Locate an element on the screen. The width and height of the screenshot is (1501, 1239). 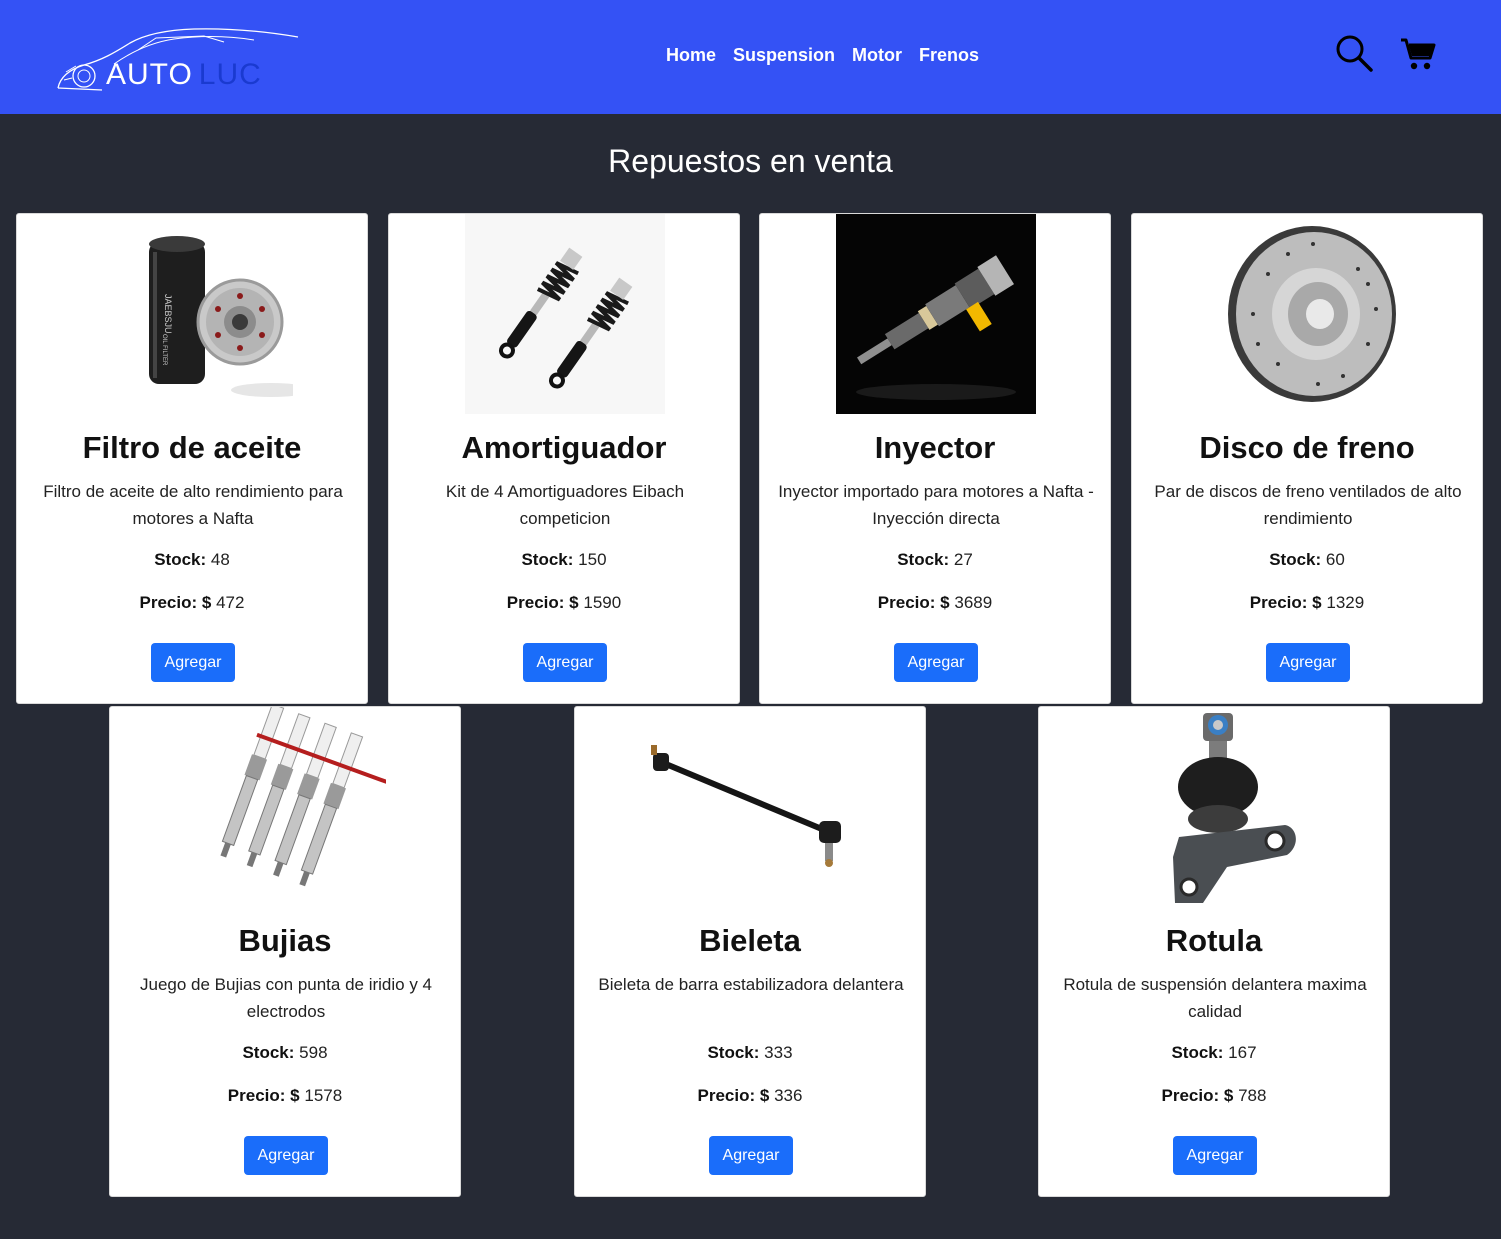
page-heading: Repuestos en venta is located at coordinates (750, 161).